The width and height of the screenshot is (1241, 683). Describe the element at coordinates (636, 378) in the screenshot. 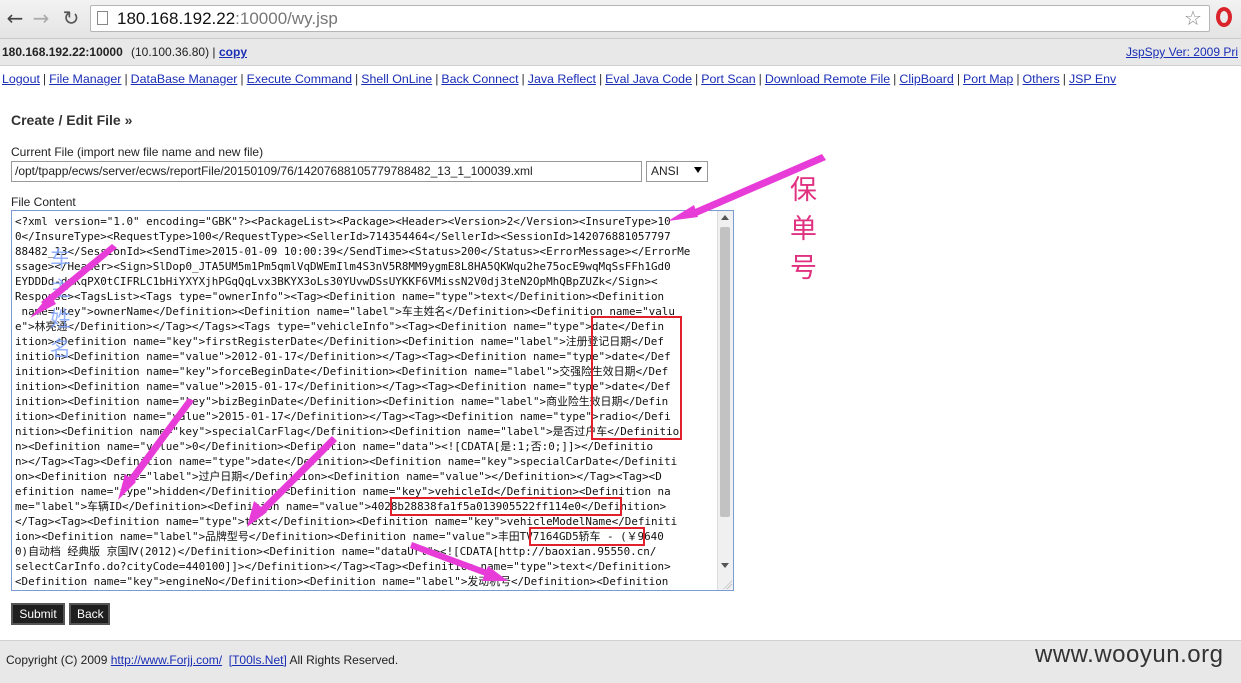

I see `highlight-box-types` at that location.